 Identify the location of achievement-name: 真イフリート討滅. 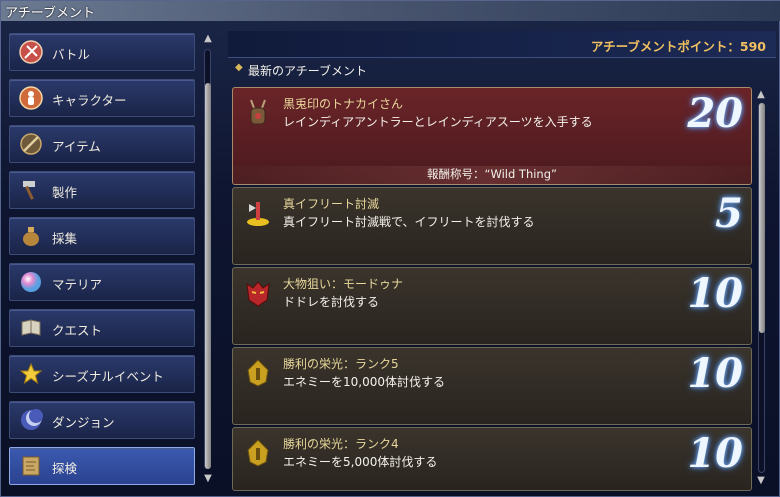
(331, 204).